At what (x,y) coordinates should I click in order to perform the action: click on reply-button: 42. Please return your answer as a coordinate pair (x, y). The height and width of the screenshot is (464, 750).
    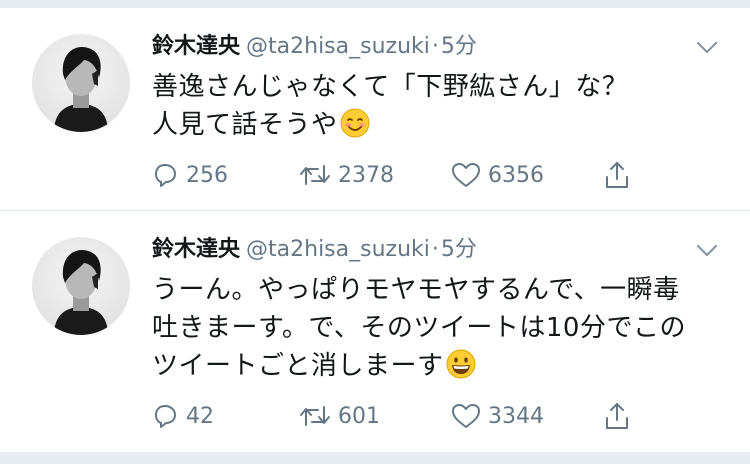
    Looking at the image, I should click on (182, 416).